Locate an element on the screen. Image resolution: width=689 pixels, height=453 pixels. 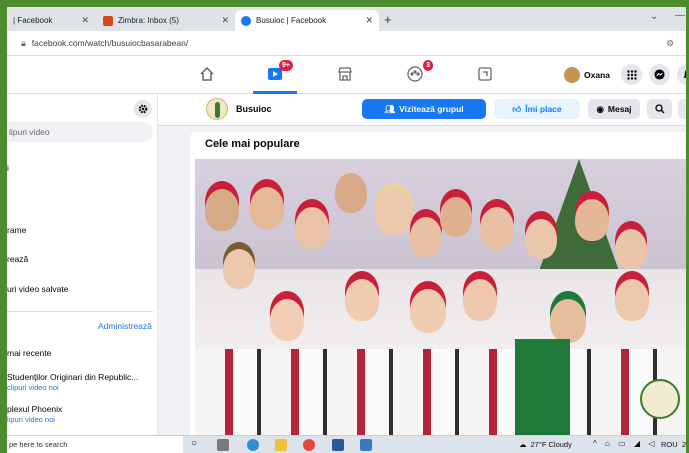
notifications-icon is located at coordinates (681, 74).